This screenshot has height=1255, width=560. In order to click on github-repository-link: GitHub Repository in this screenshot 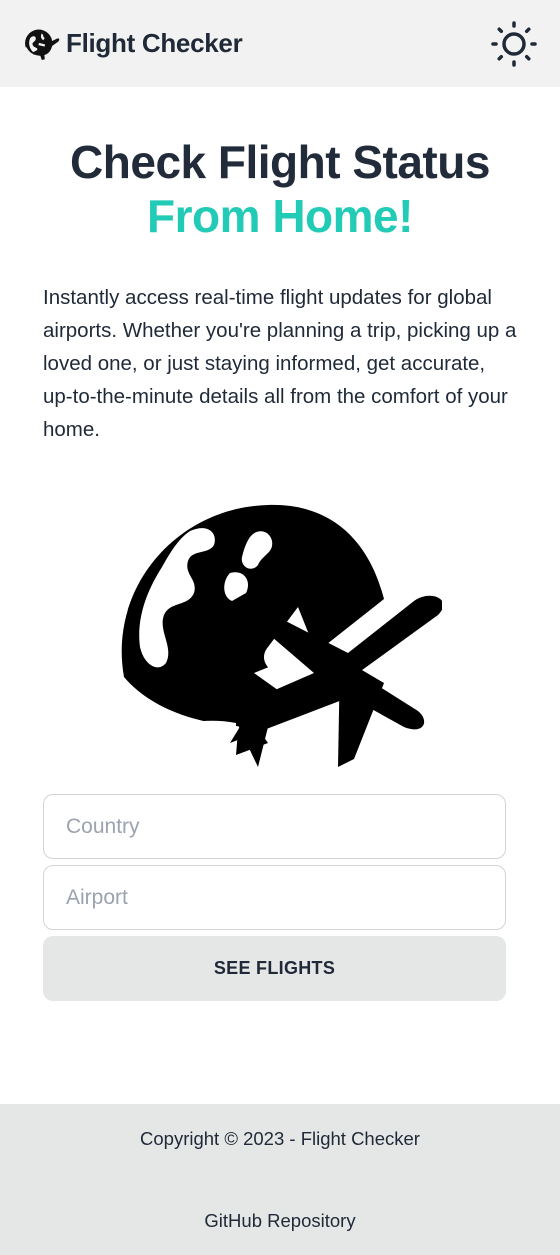, I will do `click(280, 1221)`.